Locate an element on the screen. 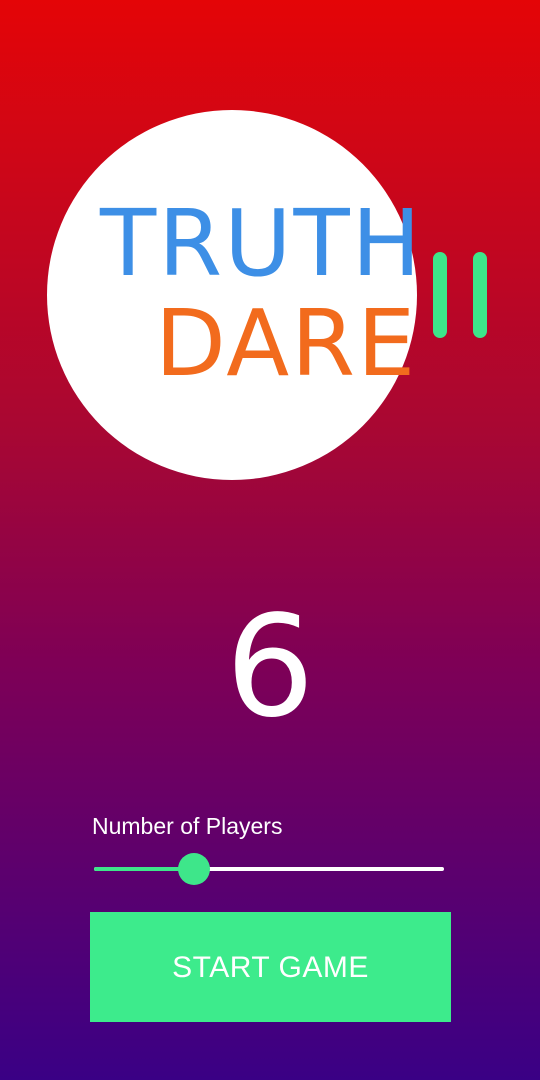 This screenshot has width=540, height=1080. logo-pause-mark-icon is located at coordinates (461, 295).